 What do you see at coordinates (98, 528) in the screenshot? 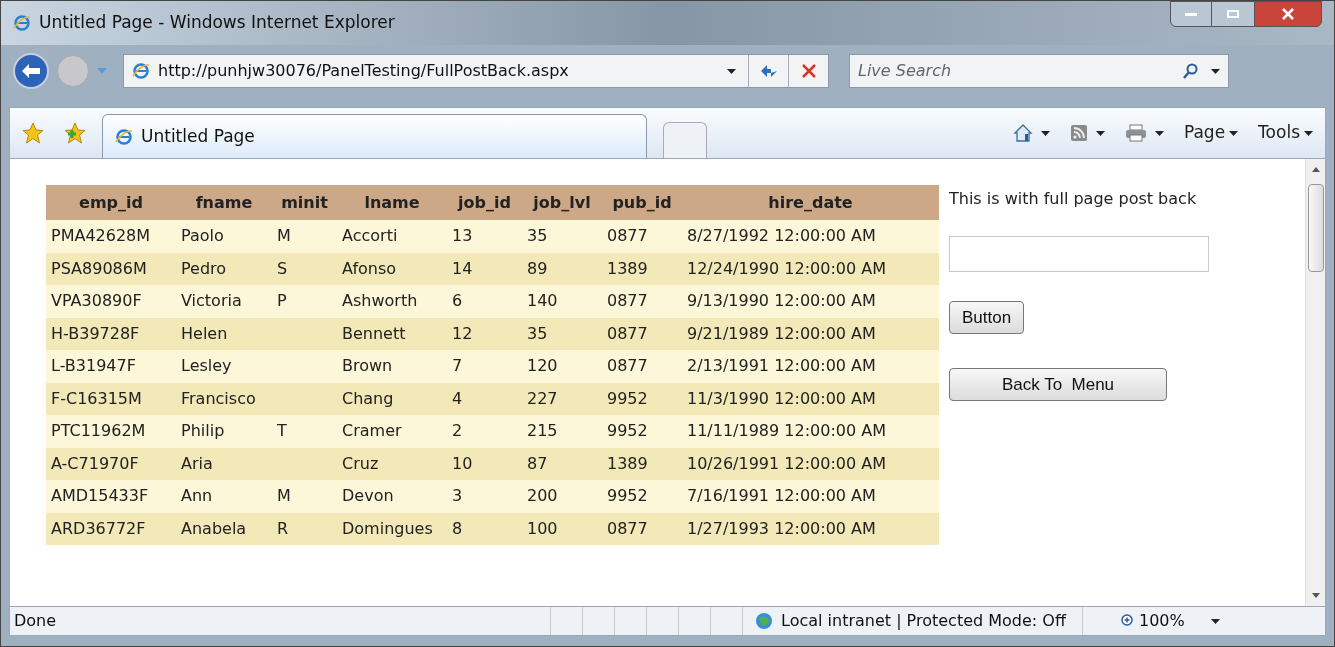
I see `table-cell: ARD36772F` at bounding box center [98, 528].